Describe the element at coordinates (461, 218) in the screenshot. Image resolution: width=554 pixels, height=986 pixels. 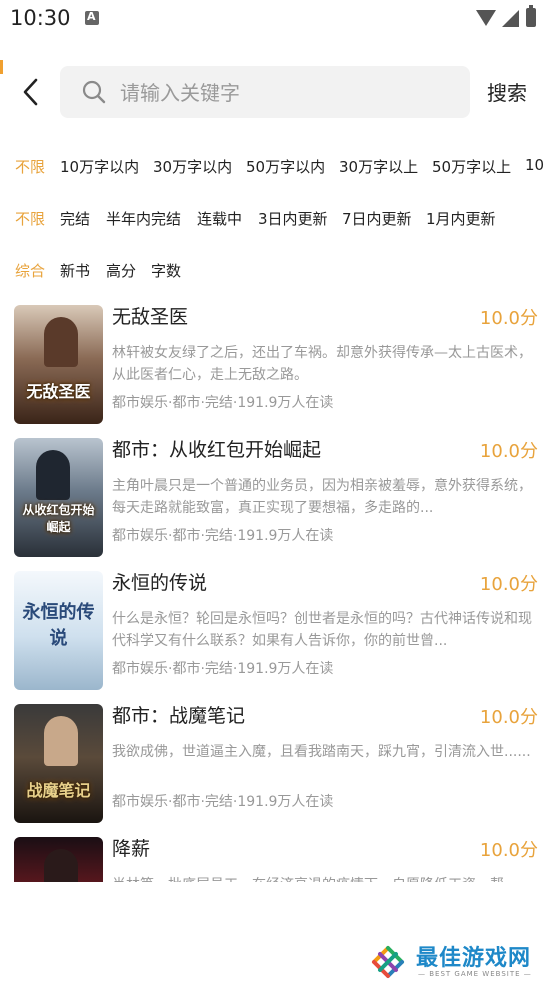
I see `filter-status-1month: 1月内更新` at that location.